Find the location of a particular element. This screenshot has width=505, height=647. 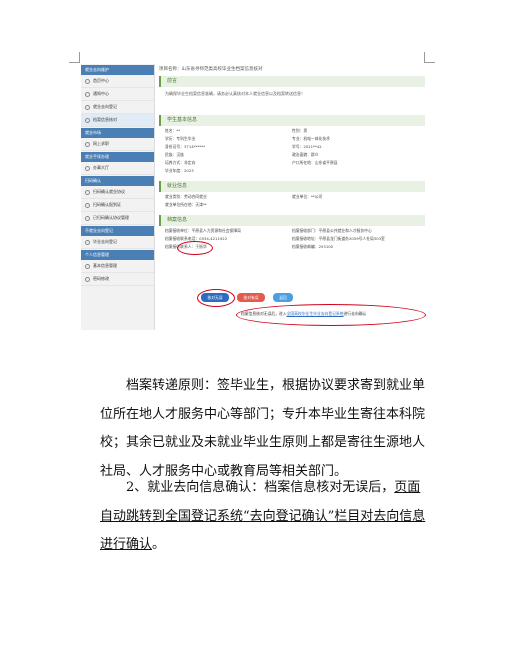

info-field: 档案接收地址：平原县龙门街道办2059号人社局303室 is located at coordinates (338, 238).